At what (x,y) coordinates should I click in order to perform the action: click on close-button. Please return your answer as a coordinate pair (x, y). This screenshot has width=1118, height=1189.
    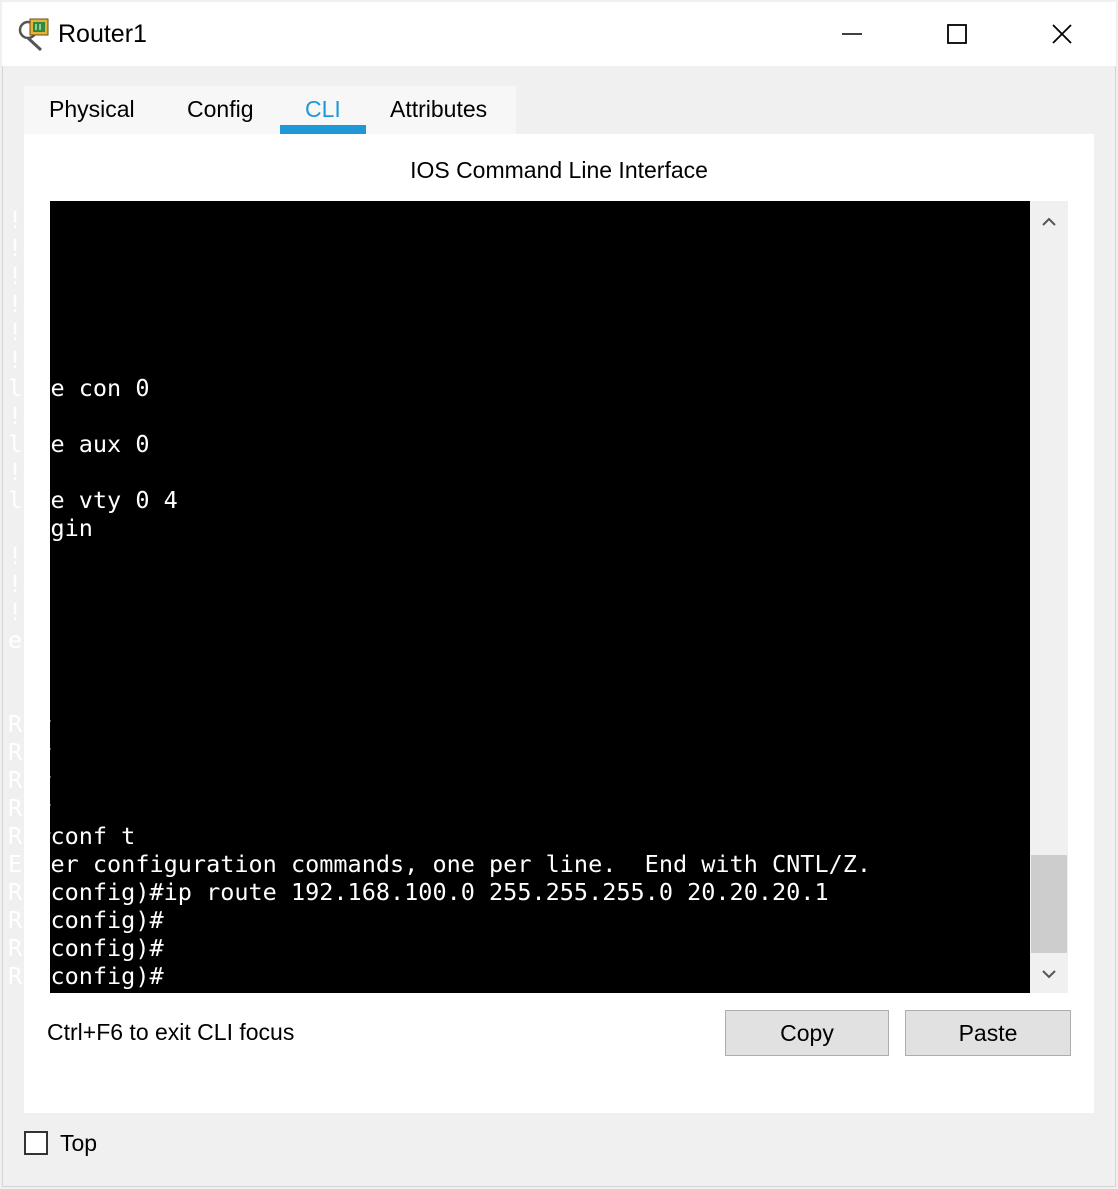
    Looking at the image, I should click on (1062, 34).